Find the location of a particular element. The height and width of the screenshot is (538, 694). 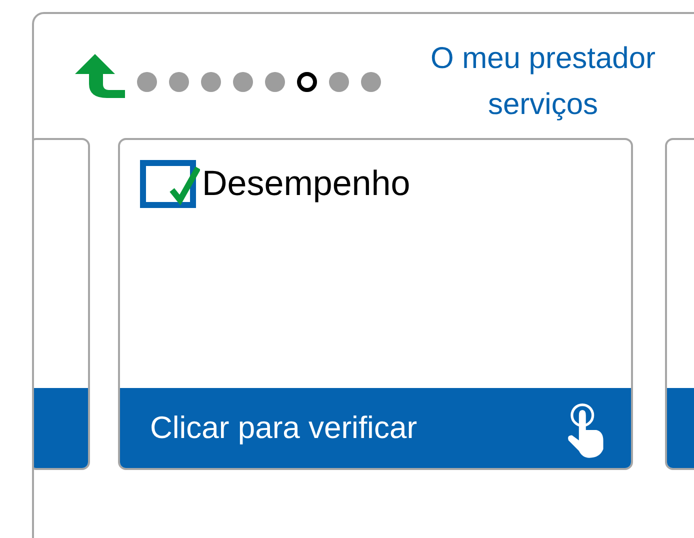

page-title: serviços is located at coordinates (543, 105).